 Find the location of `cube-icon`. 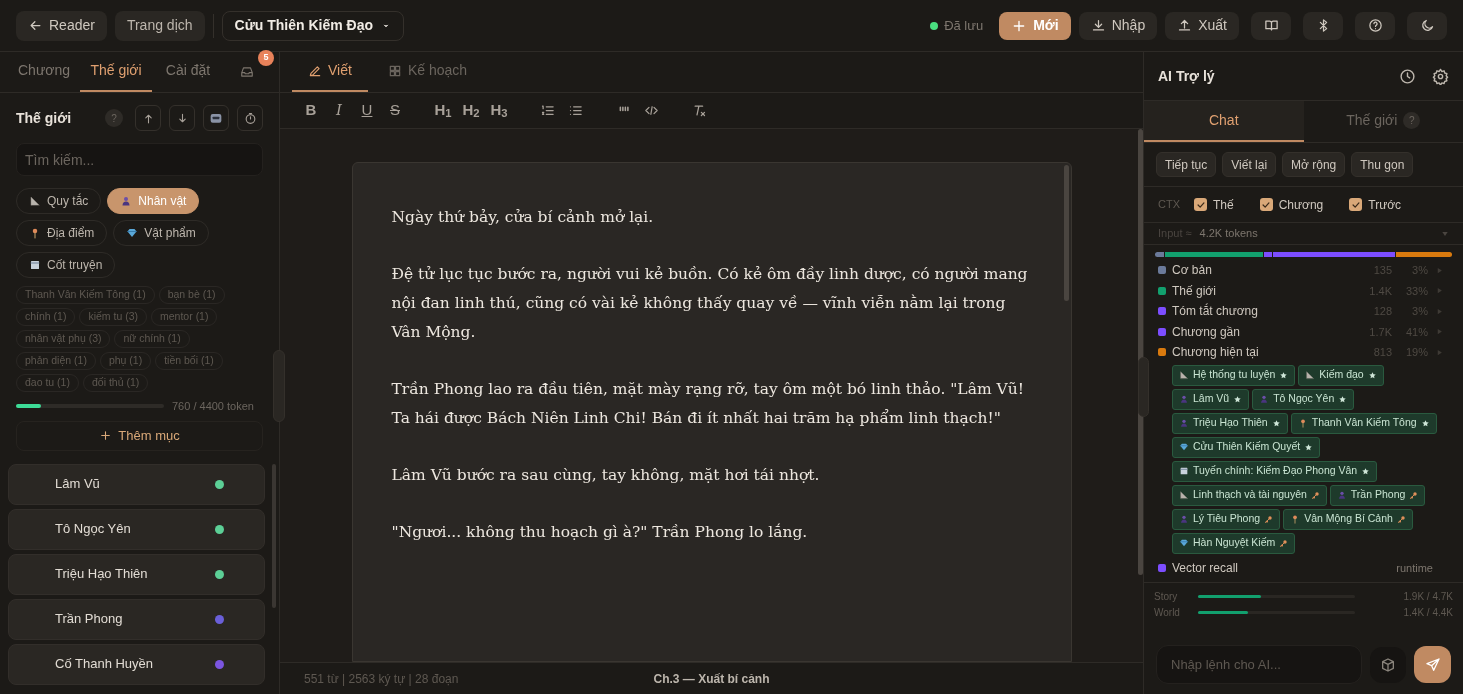

cube-icon is located at coordinates (1388, 664).